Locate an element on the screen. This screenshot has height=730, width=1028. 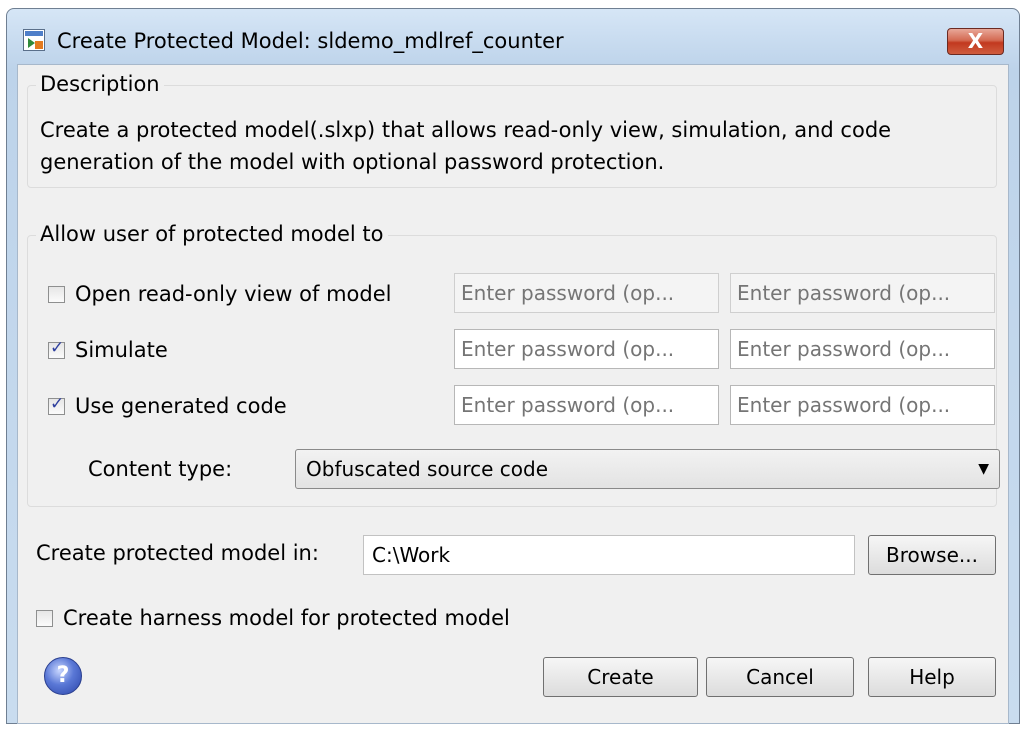
cancel-button: Cancel is located at coordinates (780, 677).